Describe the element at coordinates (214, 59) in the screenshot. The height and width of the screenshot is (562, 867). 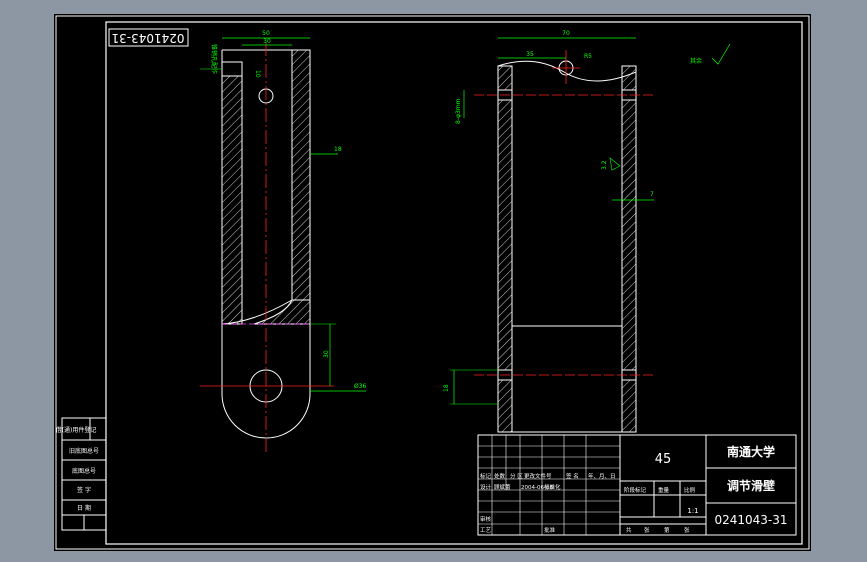
I see `note-taper-pin: 锥销孔配作` at that location.